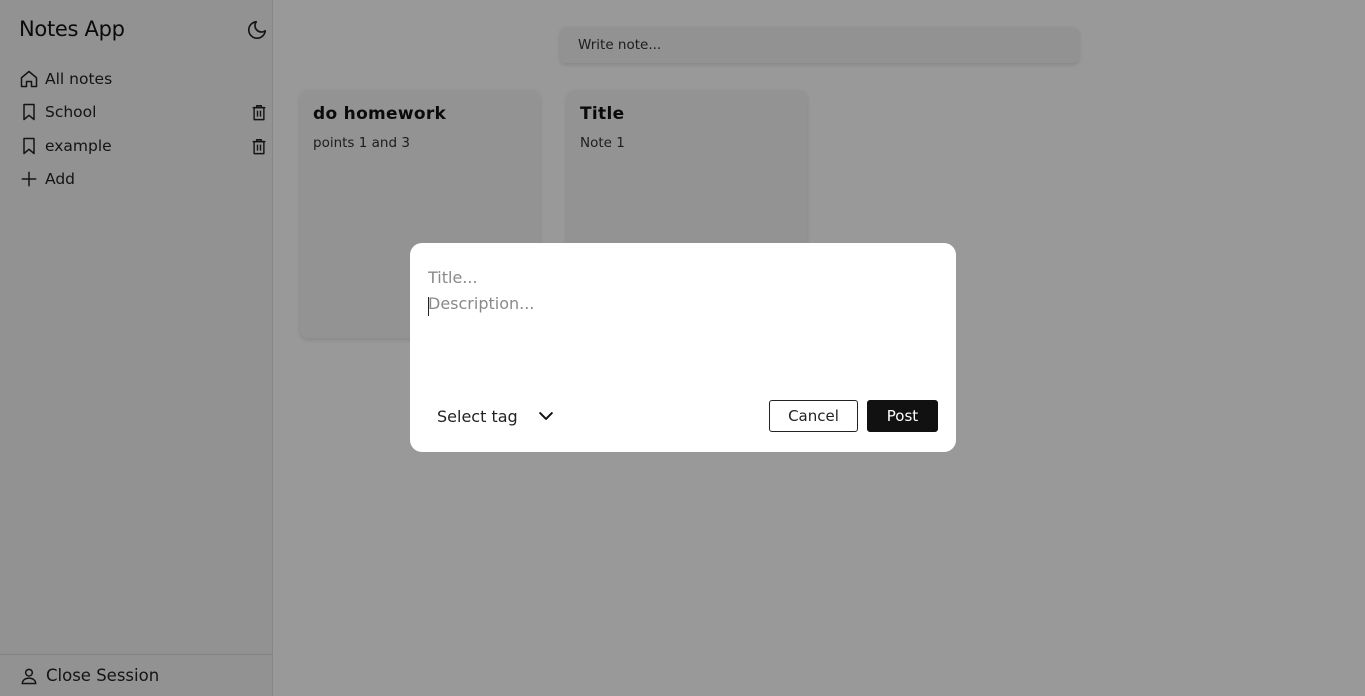  Describe the element at coordinates (546, 416) in the screenshot. I see `chevron-down-icon` at that location.